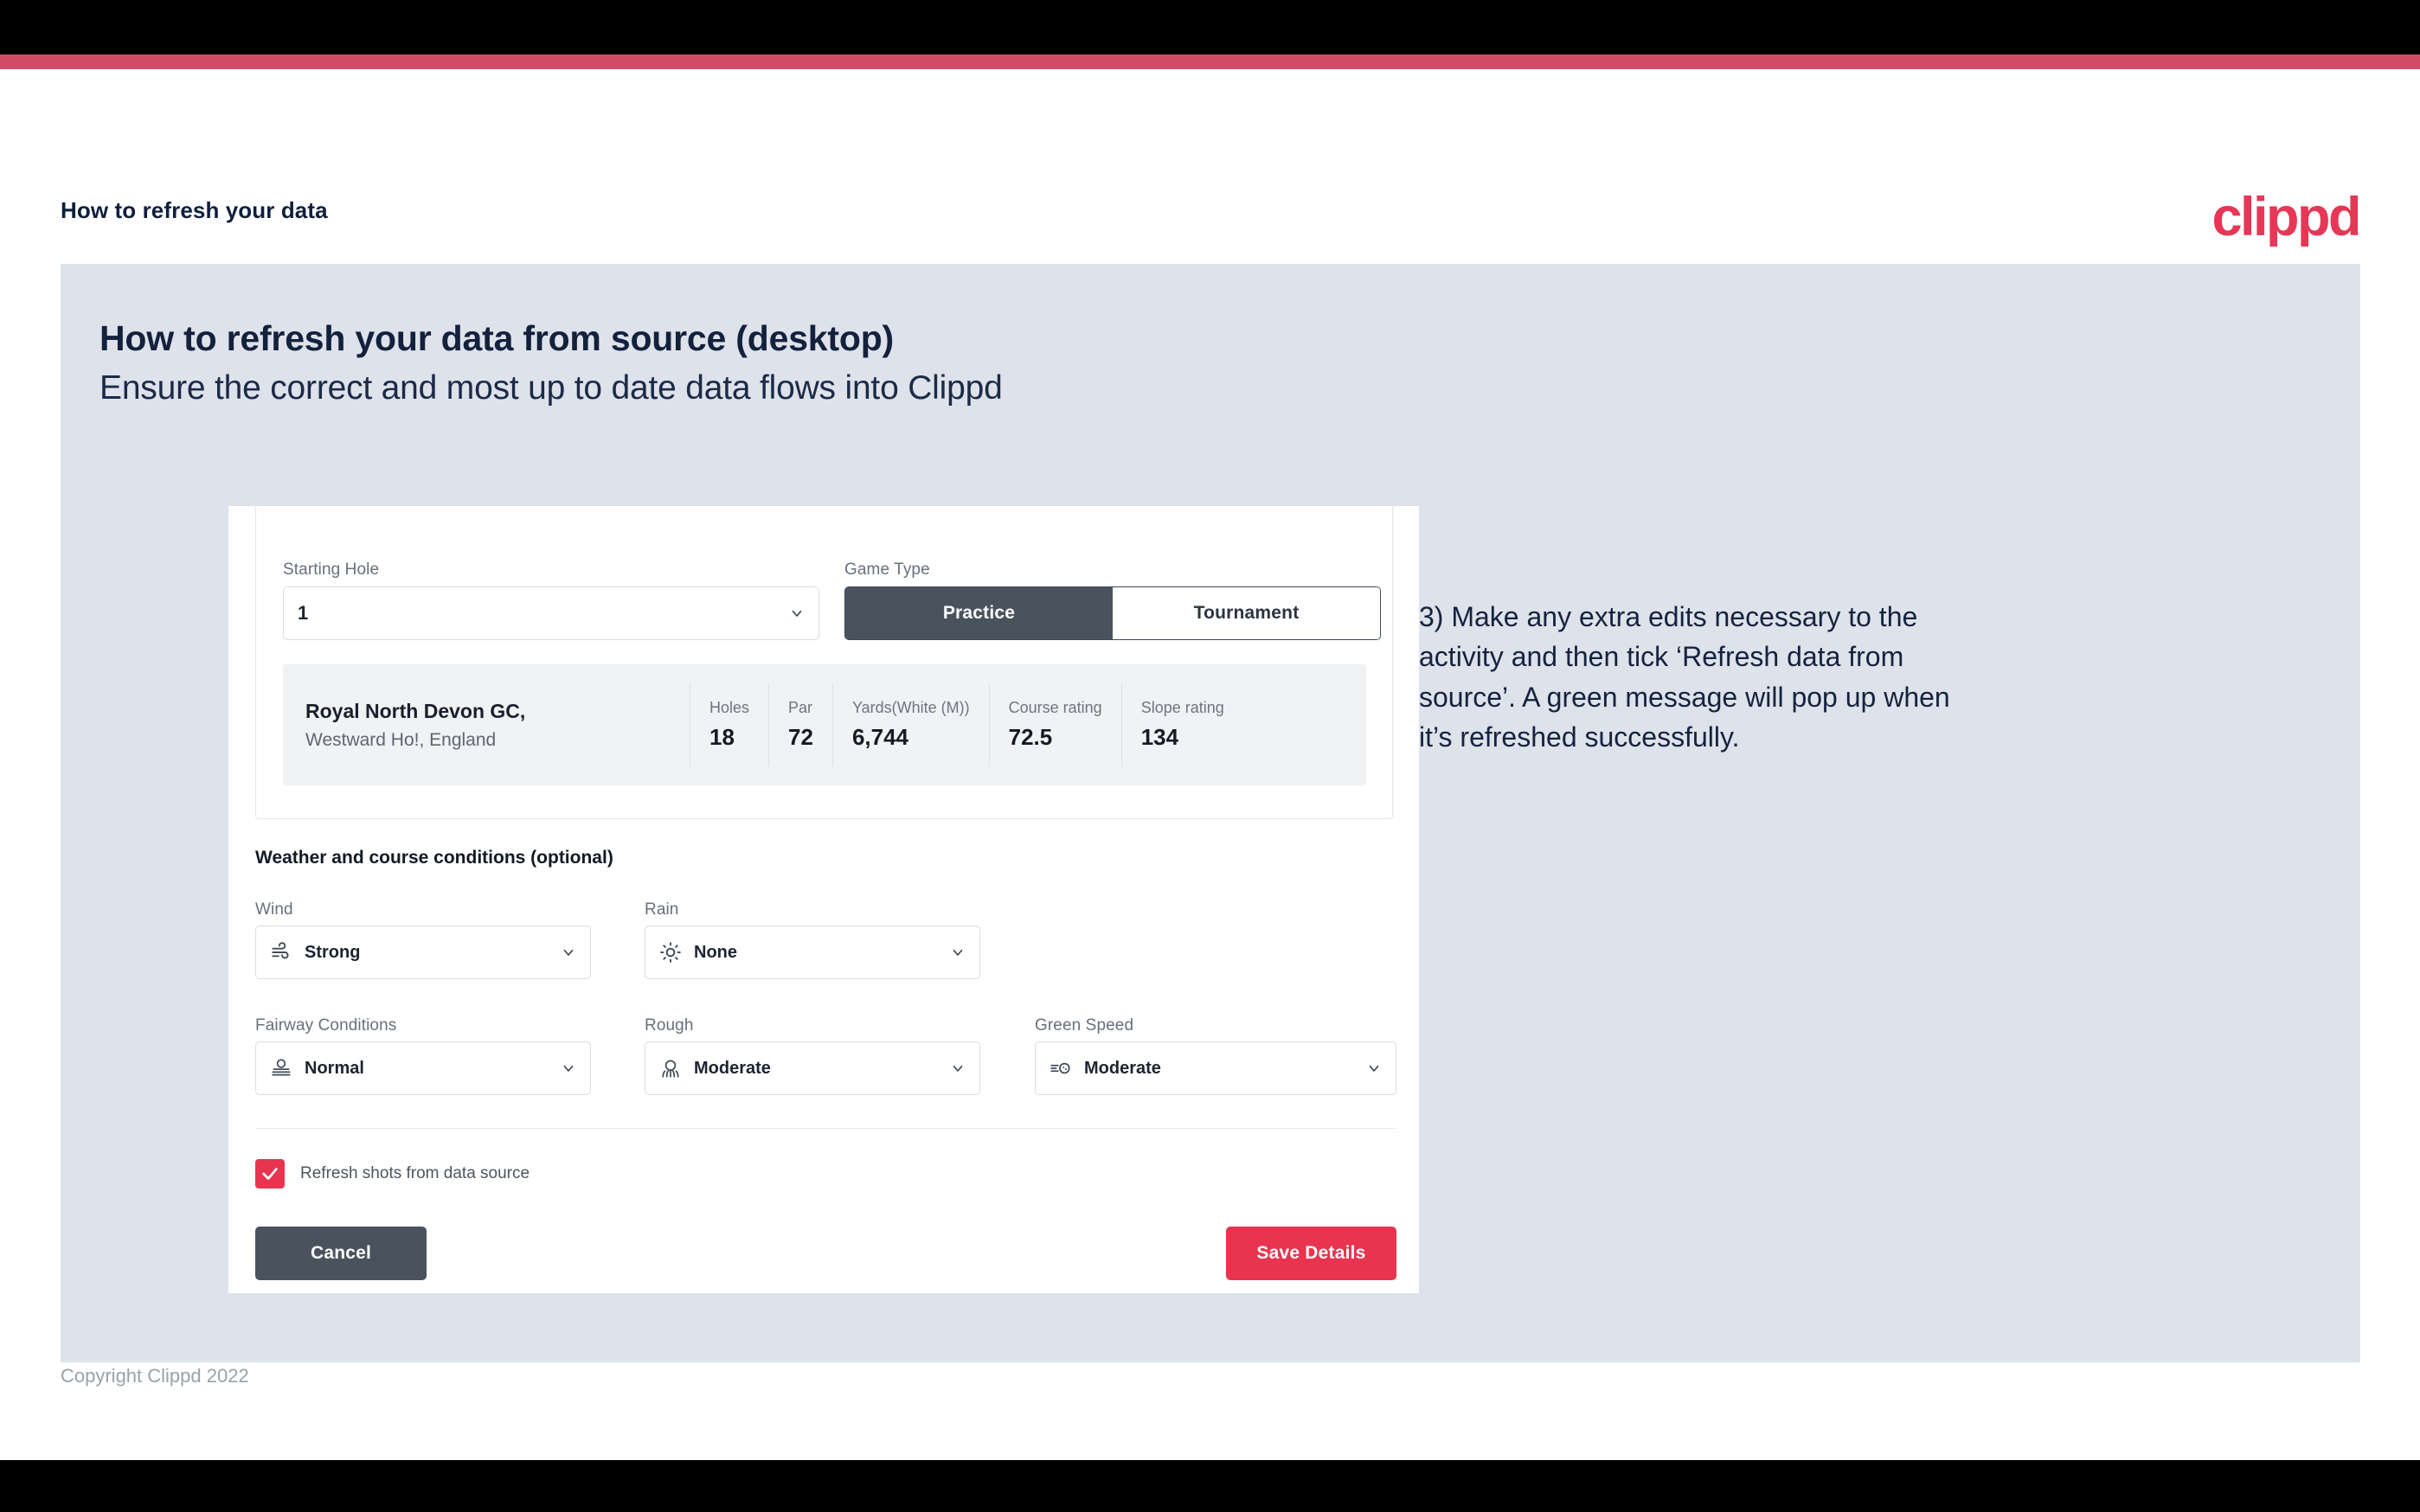  What do you see at coordinates (434, 858) in the screenshot?
I see `weather-section-title: Weather and course conditions (optional)` at bounding box center [434, 858].